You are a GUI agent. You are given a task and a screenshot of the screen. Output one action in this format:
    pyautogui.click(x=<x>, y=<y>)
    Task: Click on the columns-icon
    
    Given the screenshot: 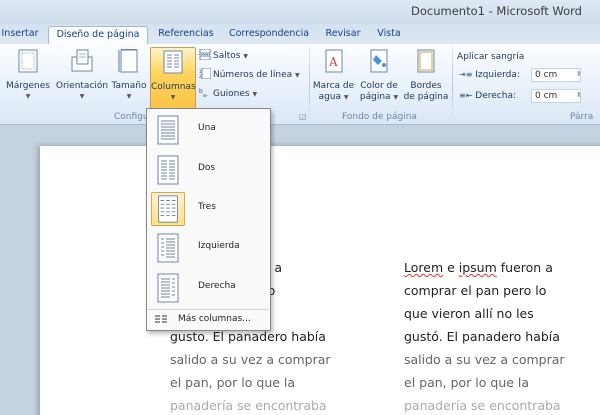 What is the action you would take?
    pyautogui.click(x=173, y=62)
    